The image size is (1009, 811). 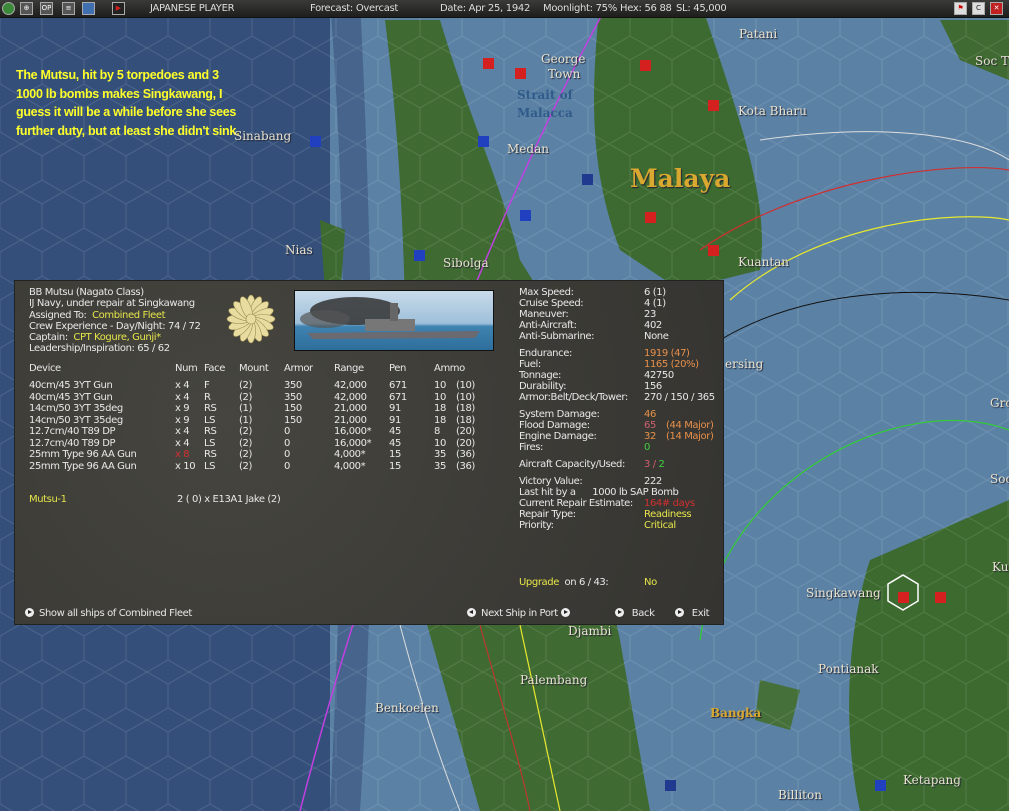 What do you see at coordinates (996, 8) in the screenshot?
I see `close-icon: ✕` at bounding box center [996, 8].